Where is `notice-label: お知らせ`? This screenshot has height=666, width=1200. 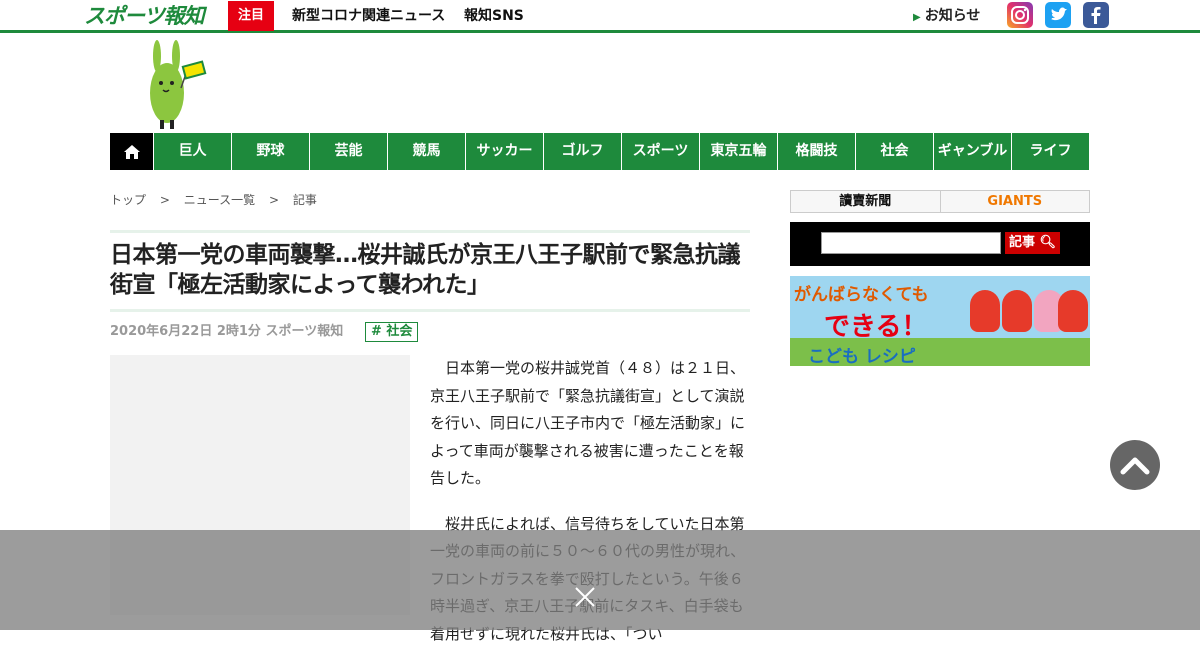 notice-label: お知らせ is located at coordinates (952, 16).